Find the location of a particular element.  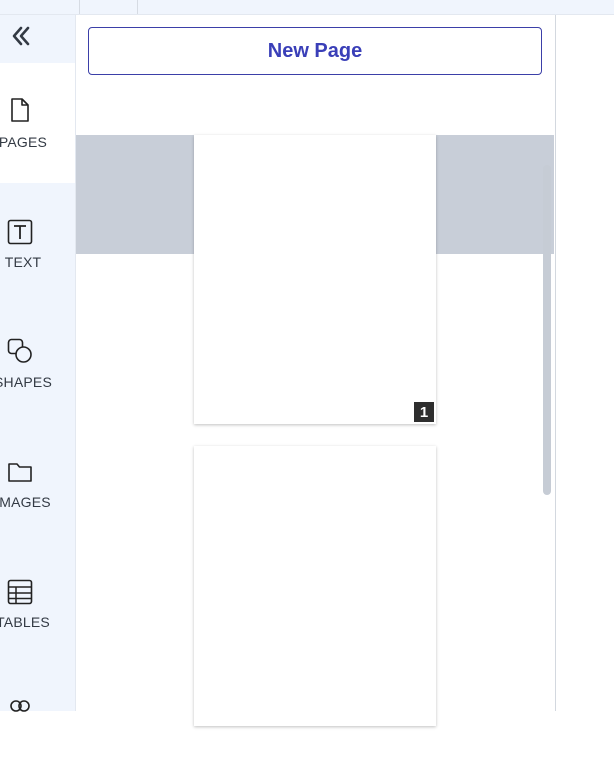

sidebar-item-label: PAGES is located at coordinates (24, 142).